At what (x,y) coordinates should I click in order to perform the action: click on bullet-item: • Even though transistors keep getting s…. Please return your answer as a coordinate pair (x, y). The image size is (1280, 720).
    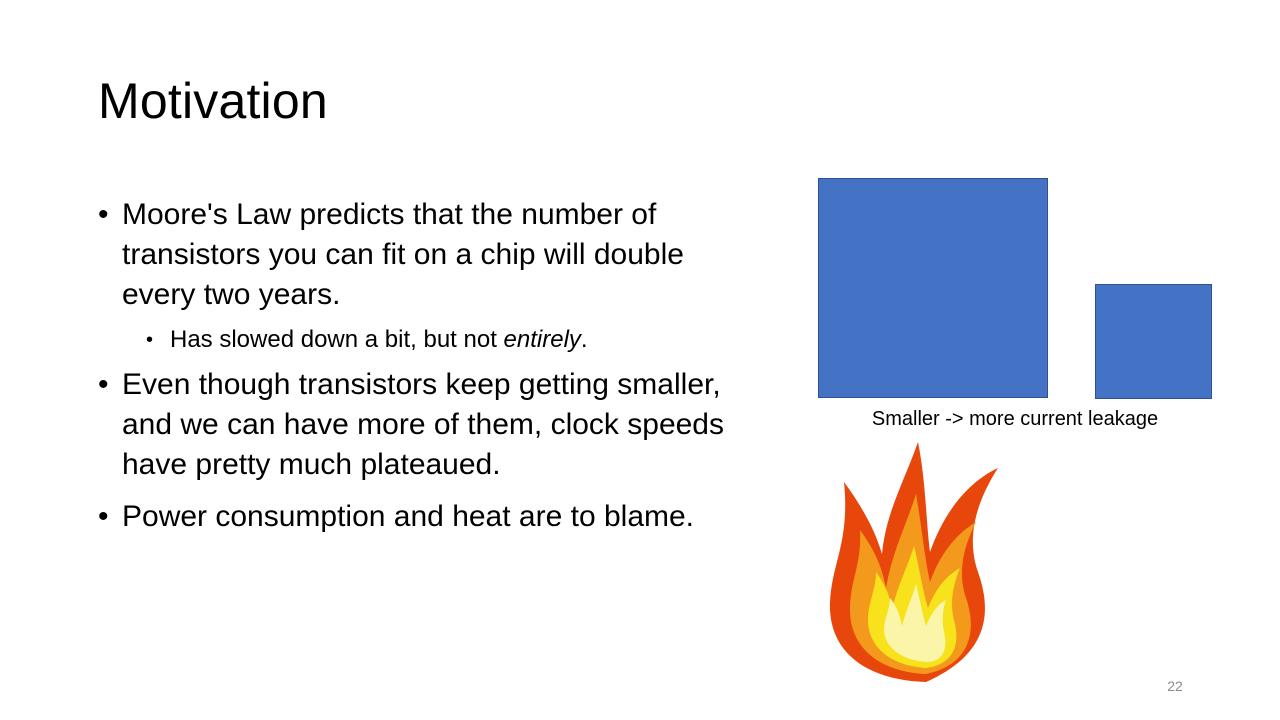
    Looking at the image, I should click on (418, 425).